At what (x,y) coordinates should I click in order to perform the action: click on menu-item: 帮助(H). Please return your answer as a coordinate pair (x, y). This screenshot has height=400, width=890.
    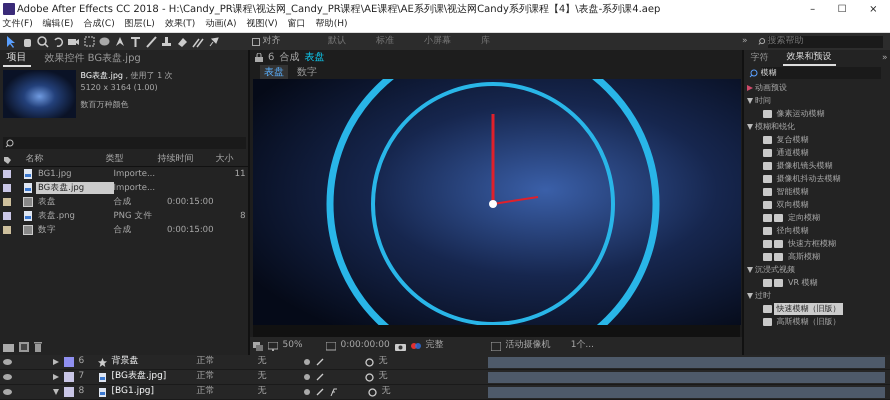
    Looking at the image, I should click on (332, 25).